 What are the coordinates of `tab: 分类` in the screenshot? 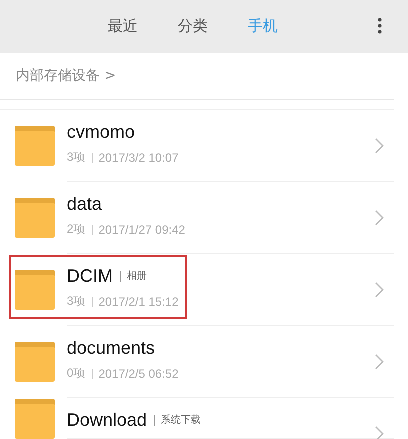 It's located at (193, 26).